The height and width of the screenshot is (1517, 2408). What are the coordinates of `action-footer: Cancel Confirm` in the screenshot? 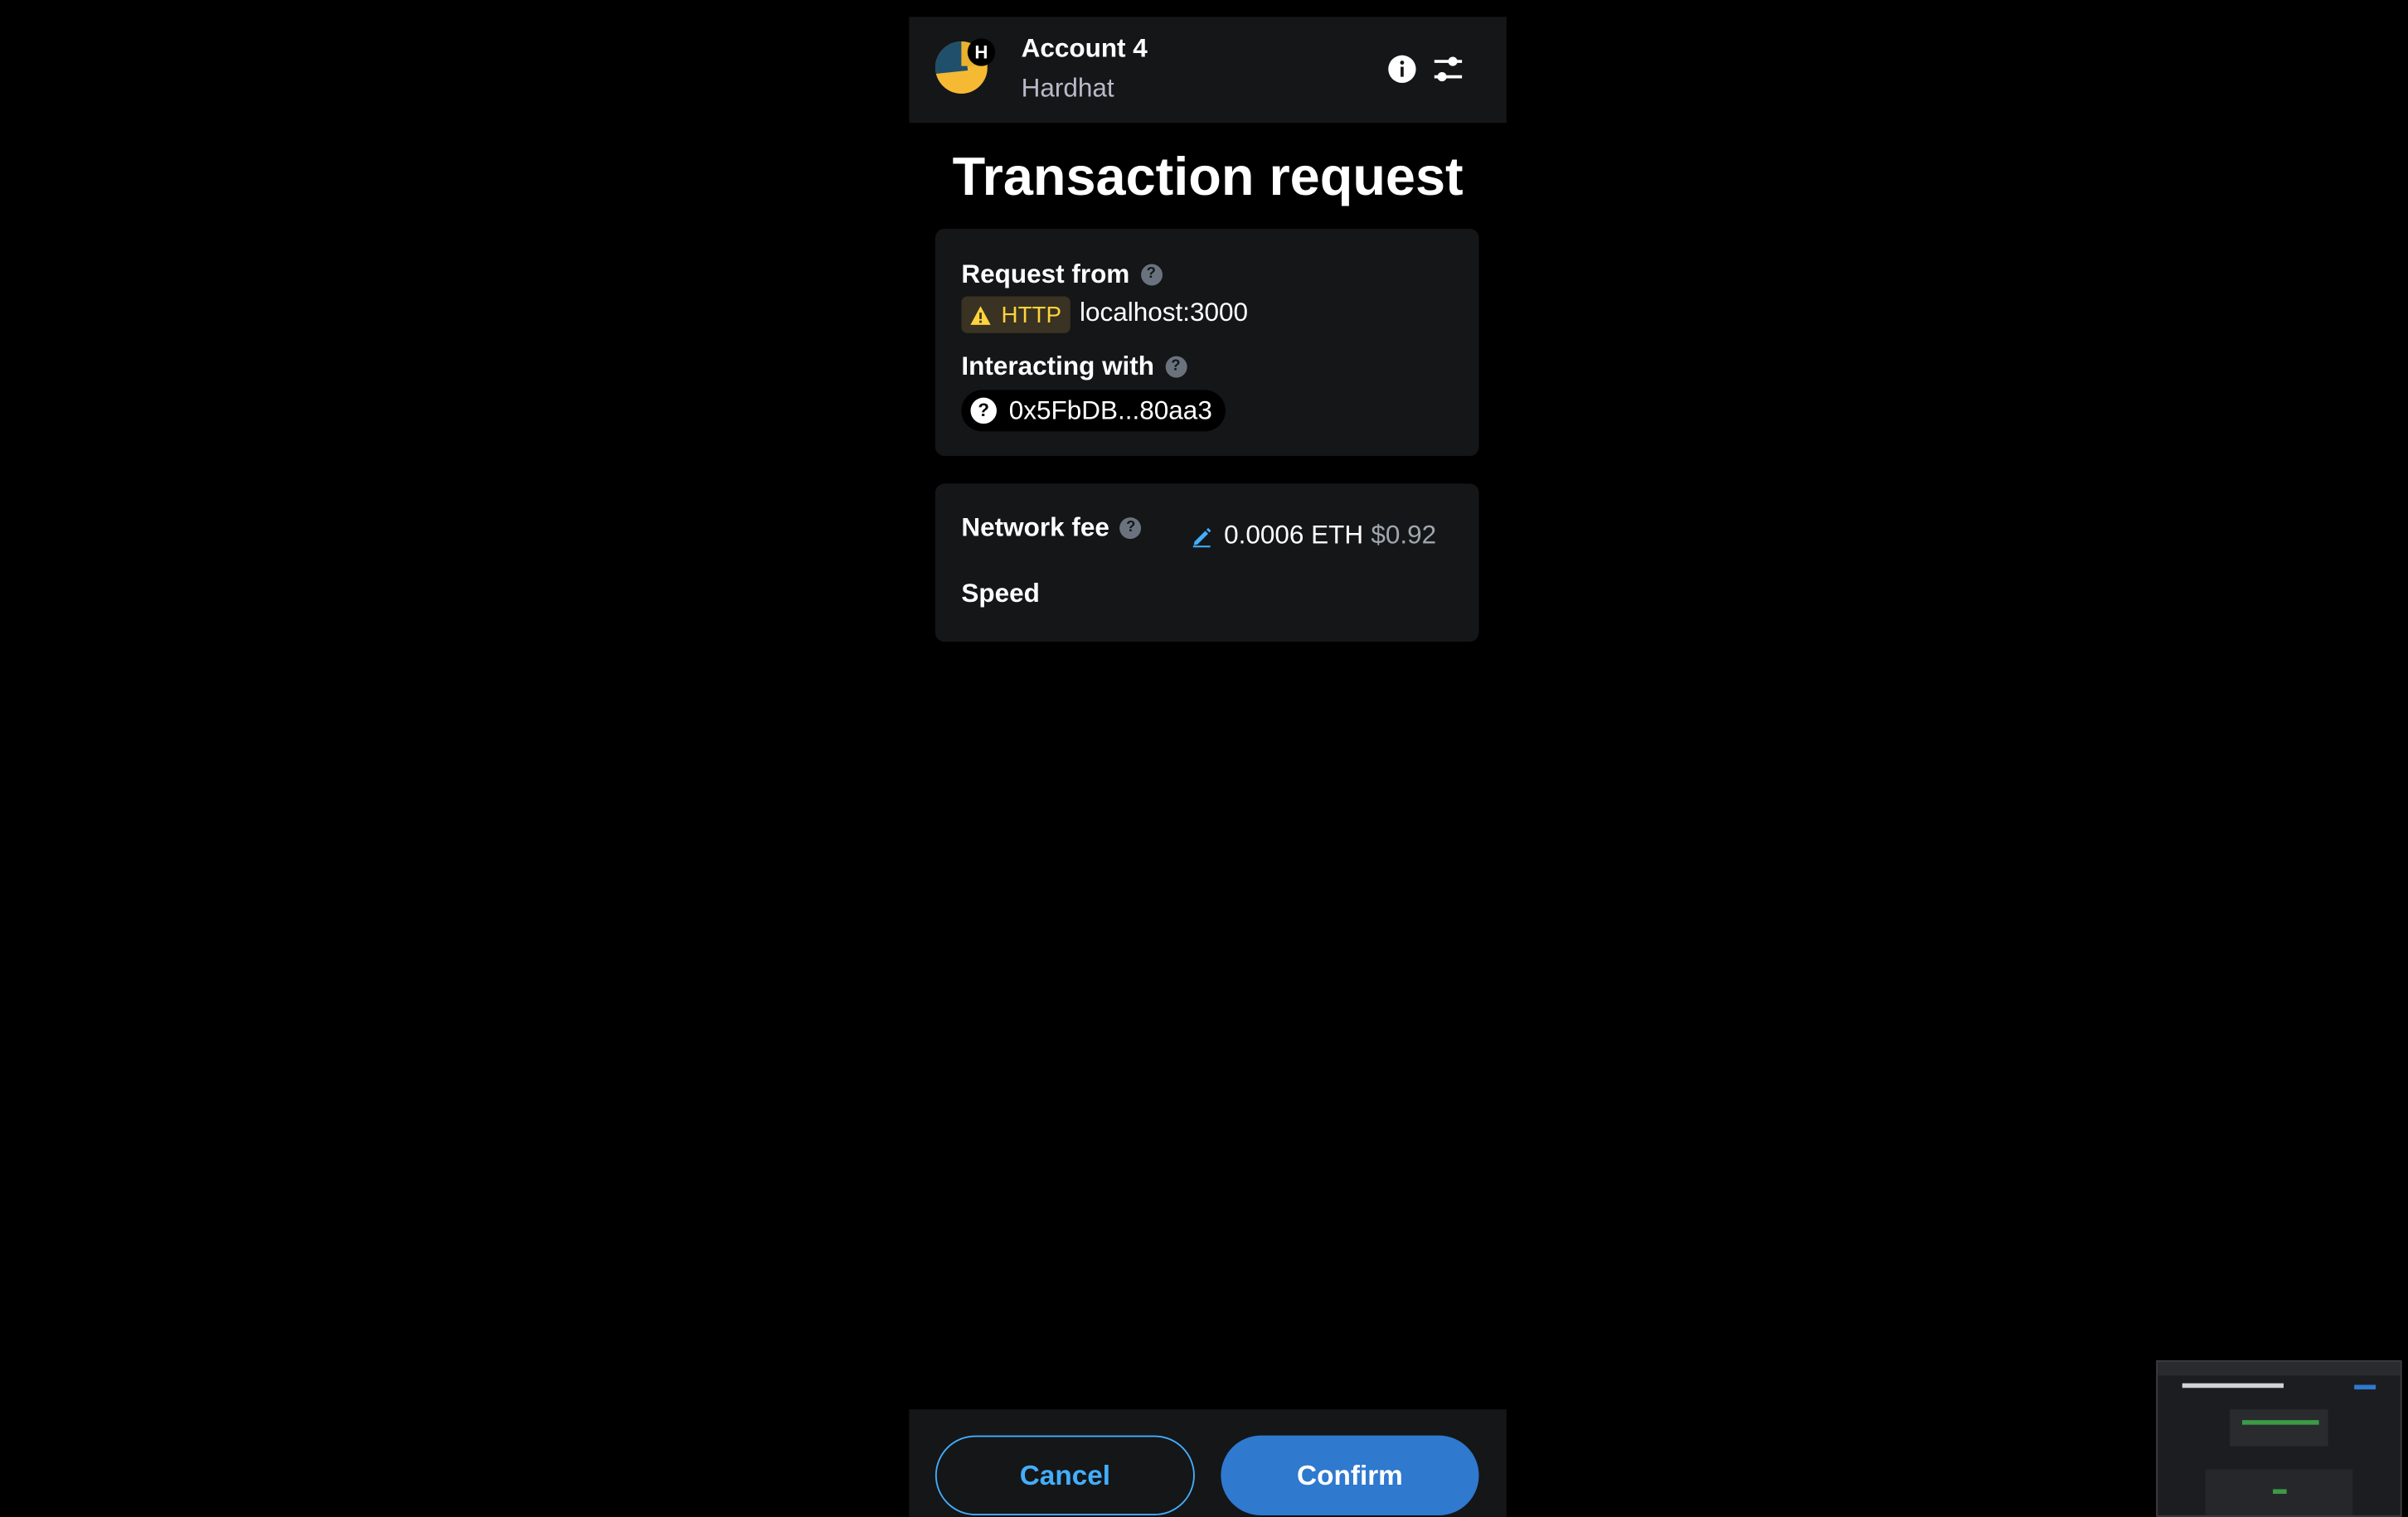 It's located at (1208, 1463).